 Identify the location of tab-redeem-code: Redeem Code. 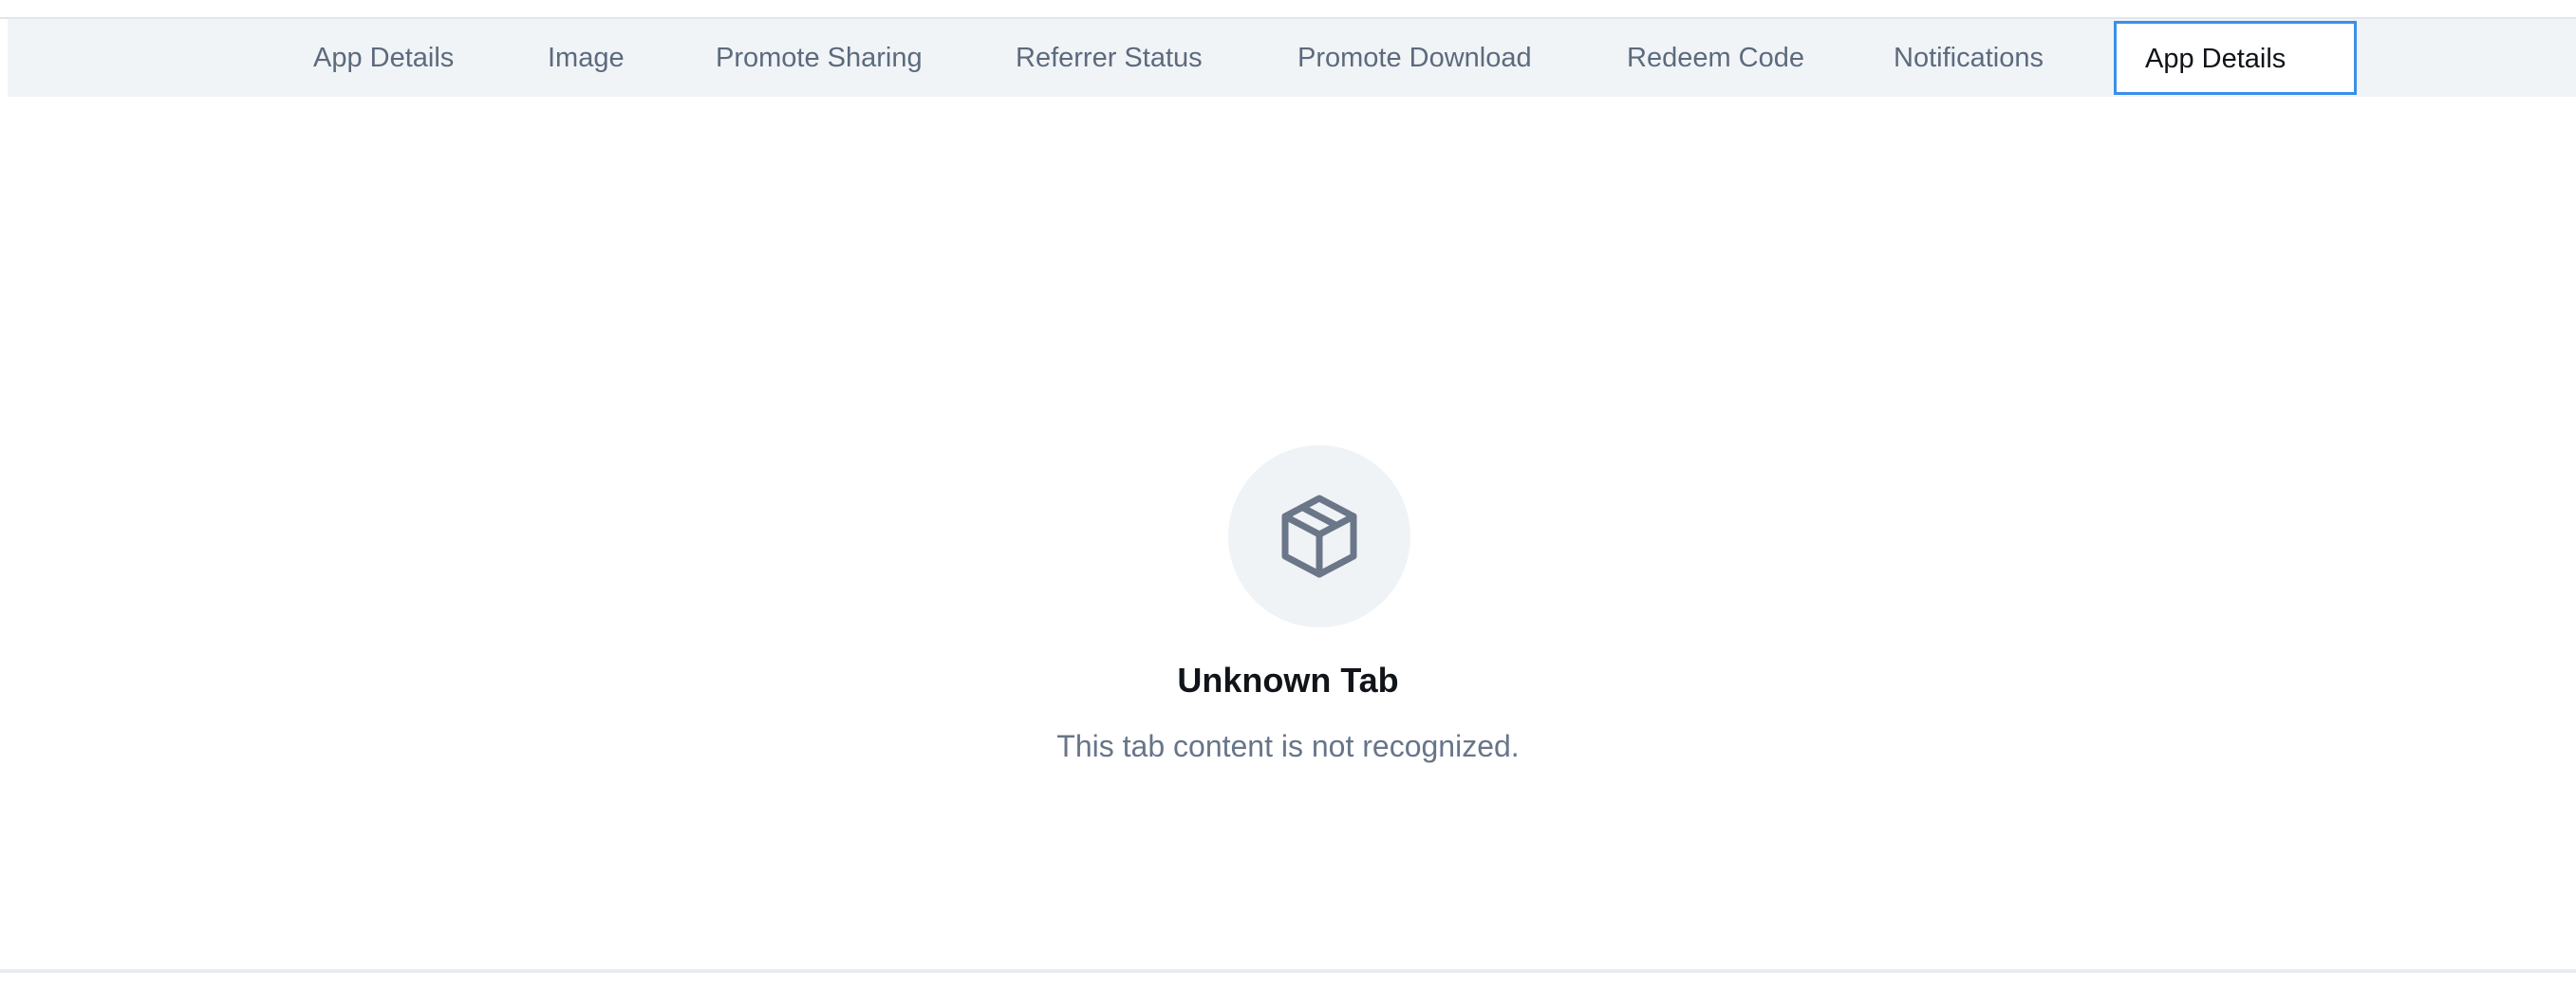
(1715, 58).